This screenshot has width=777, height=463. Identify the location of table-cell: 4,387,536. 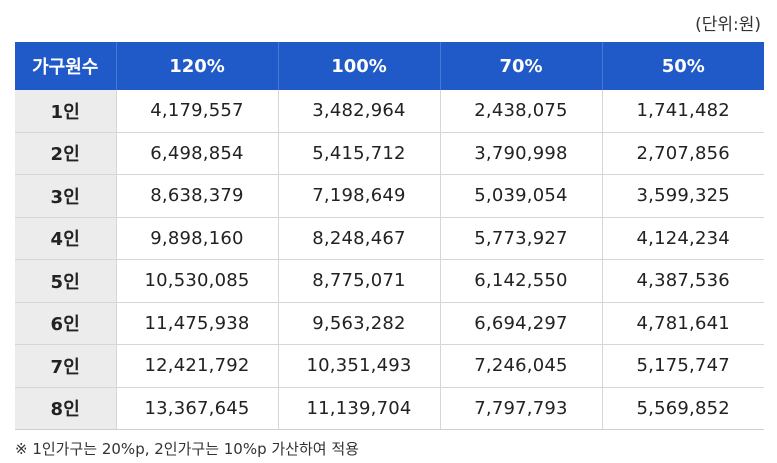
(683, 281).